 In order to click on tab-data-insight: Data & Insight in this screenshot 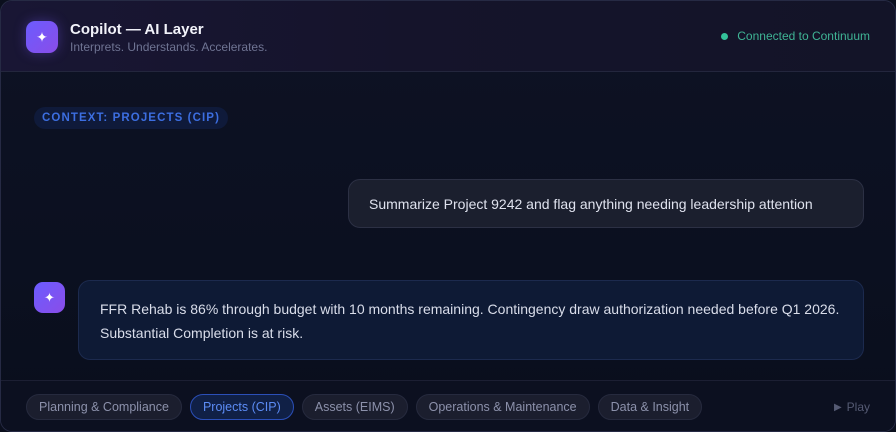, I will do `click(650, 407)`.